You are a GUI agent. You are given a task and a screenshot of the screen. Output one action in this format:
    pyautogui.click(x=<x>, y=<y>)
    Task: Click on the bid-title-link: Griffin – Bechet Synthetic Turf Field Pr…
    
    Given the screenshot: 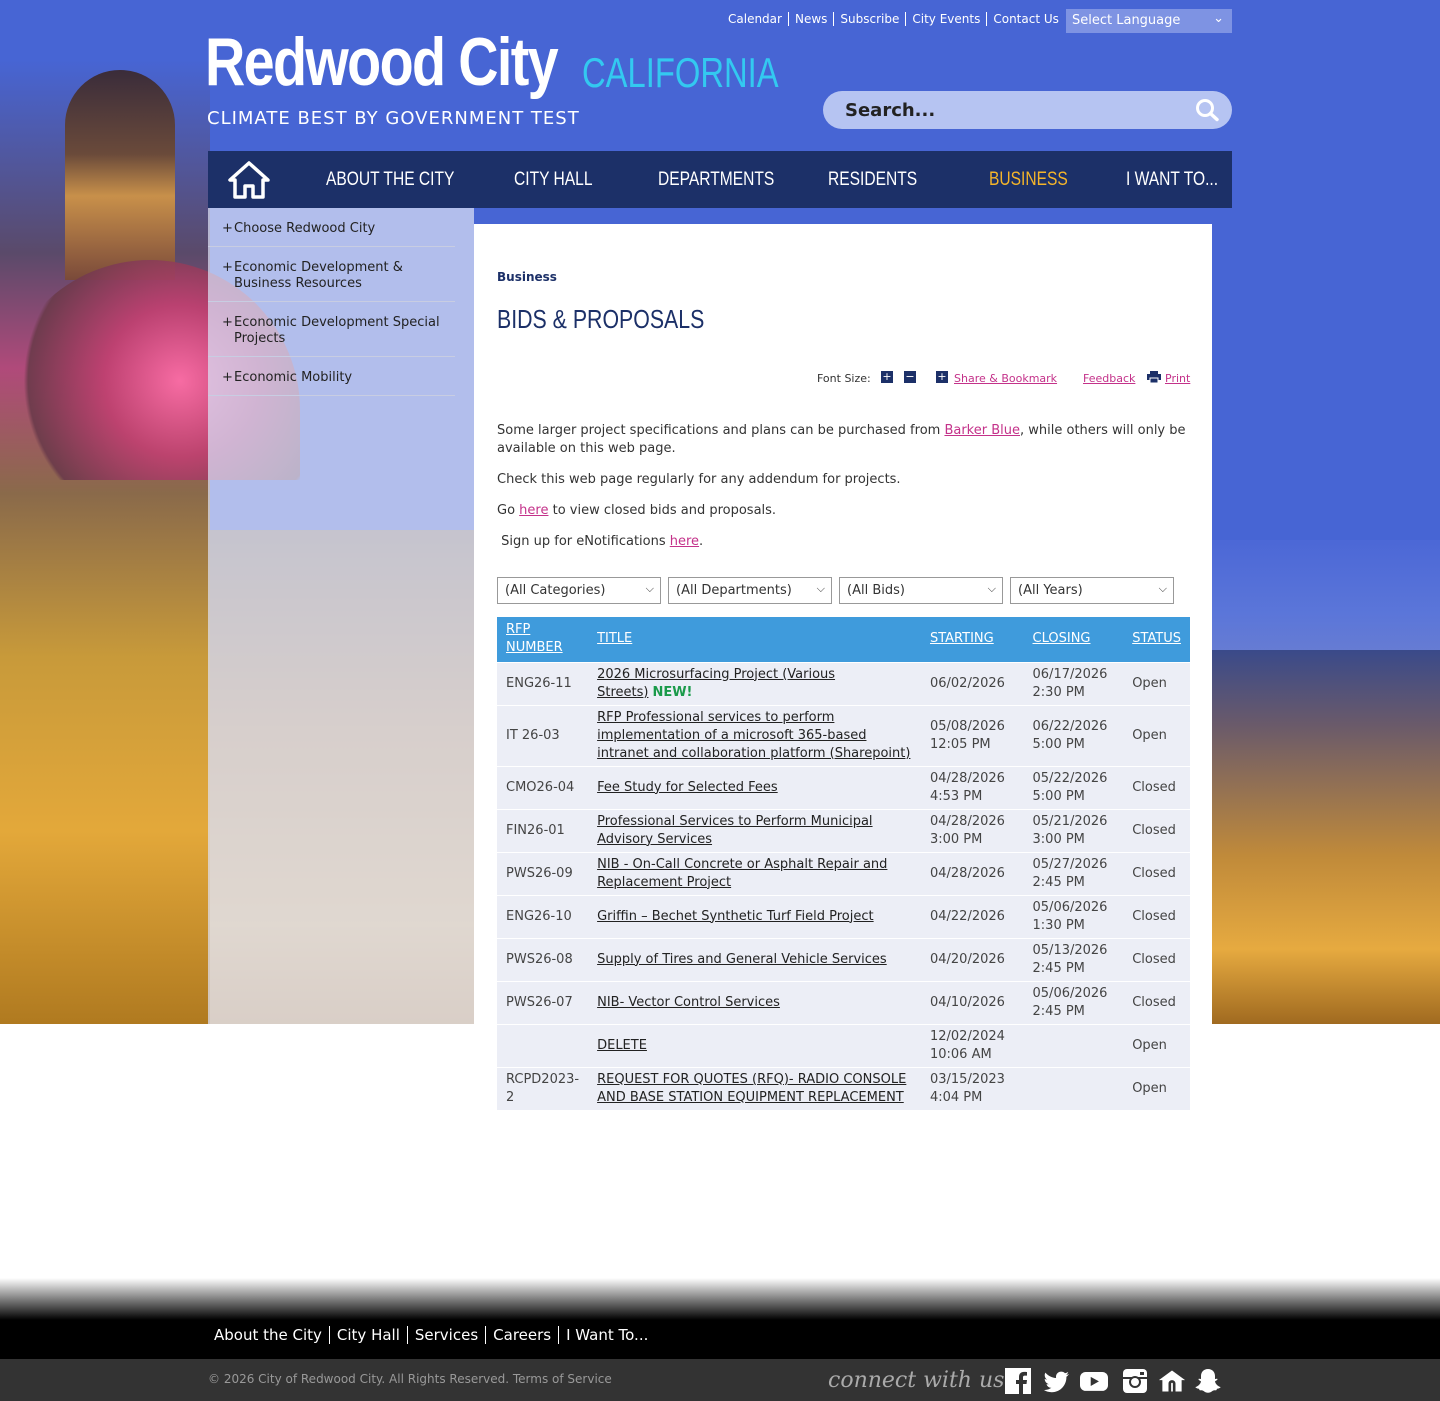 What is the action you would take?
    pyautogui.click(x=735, y=916)
    